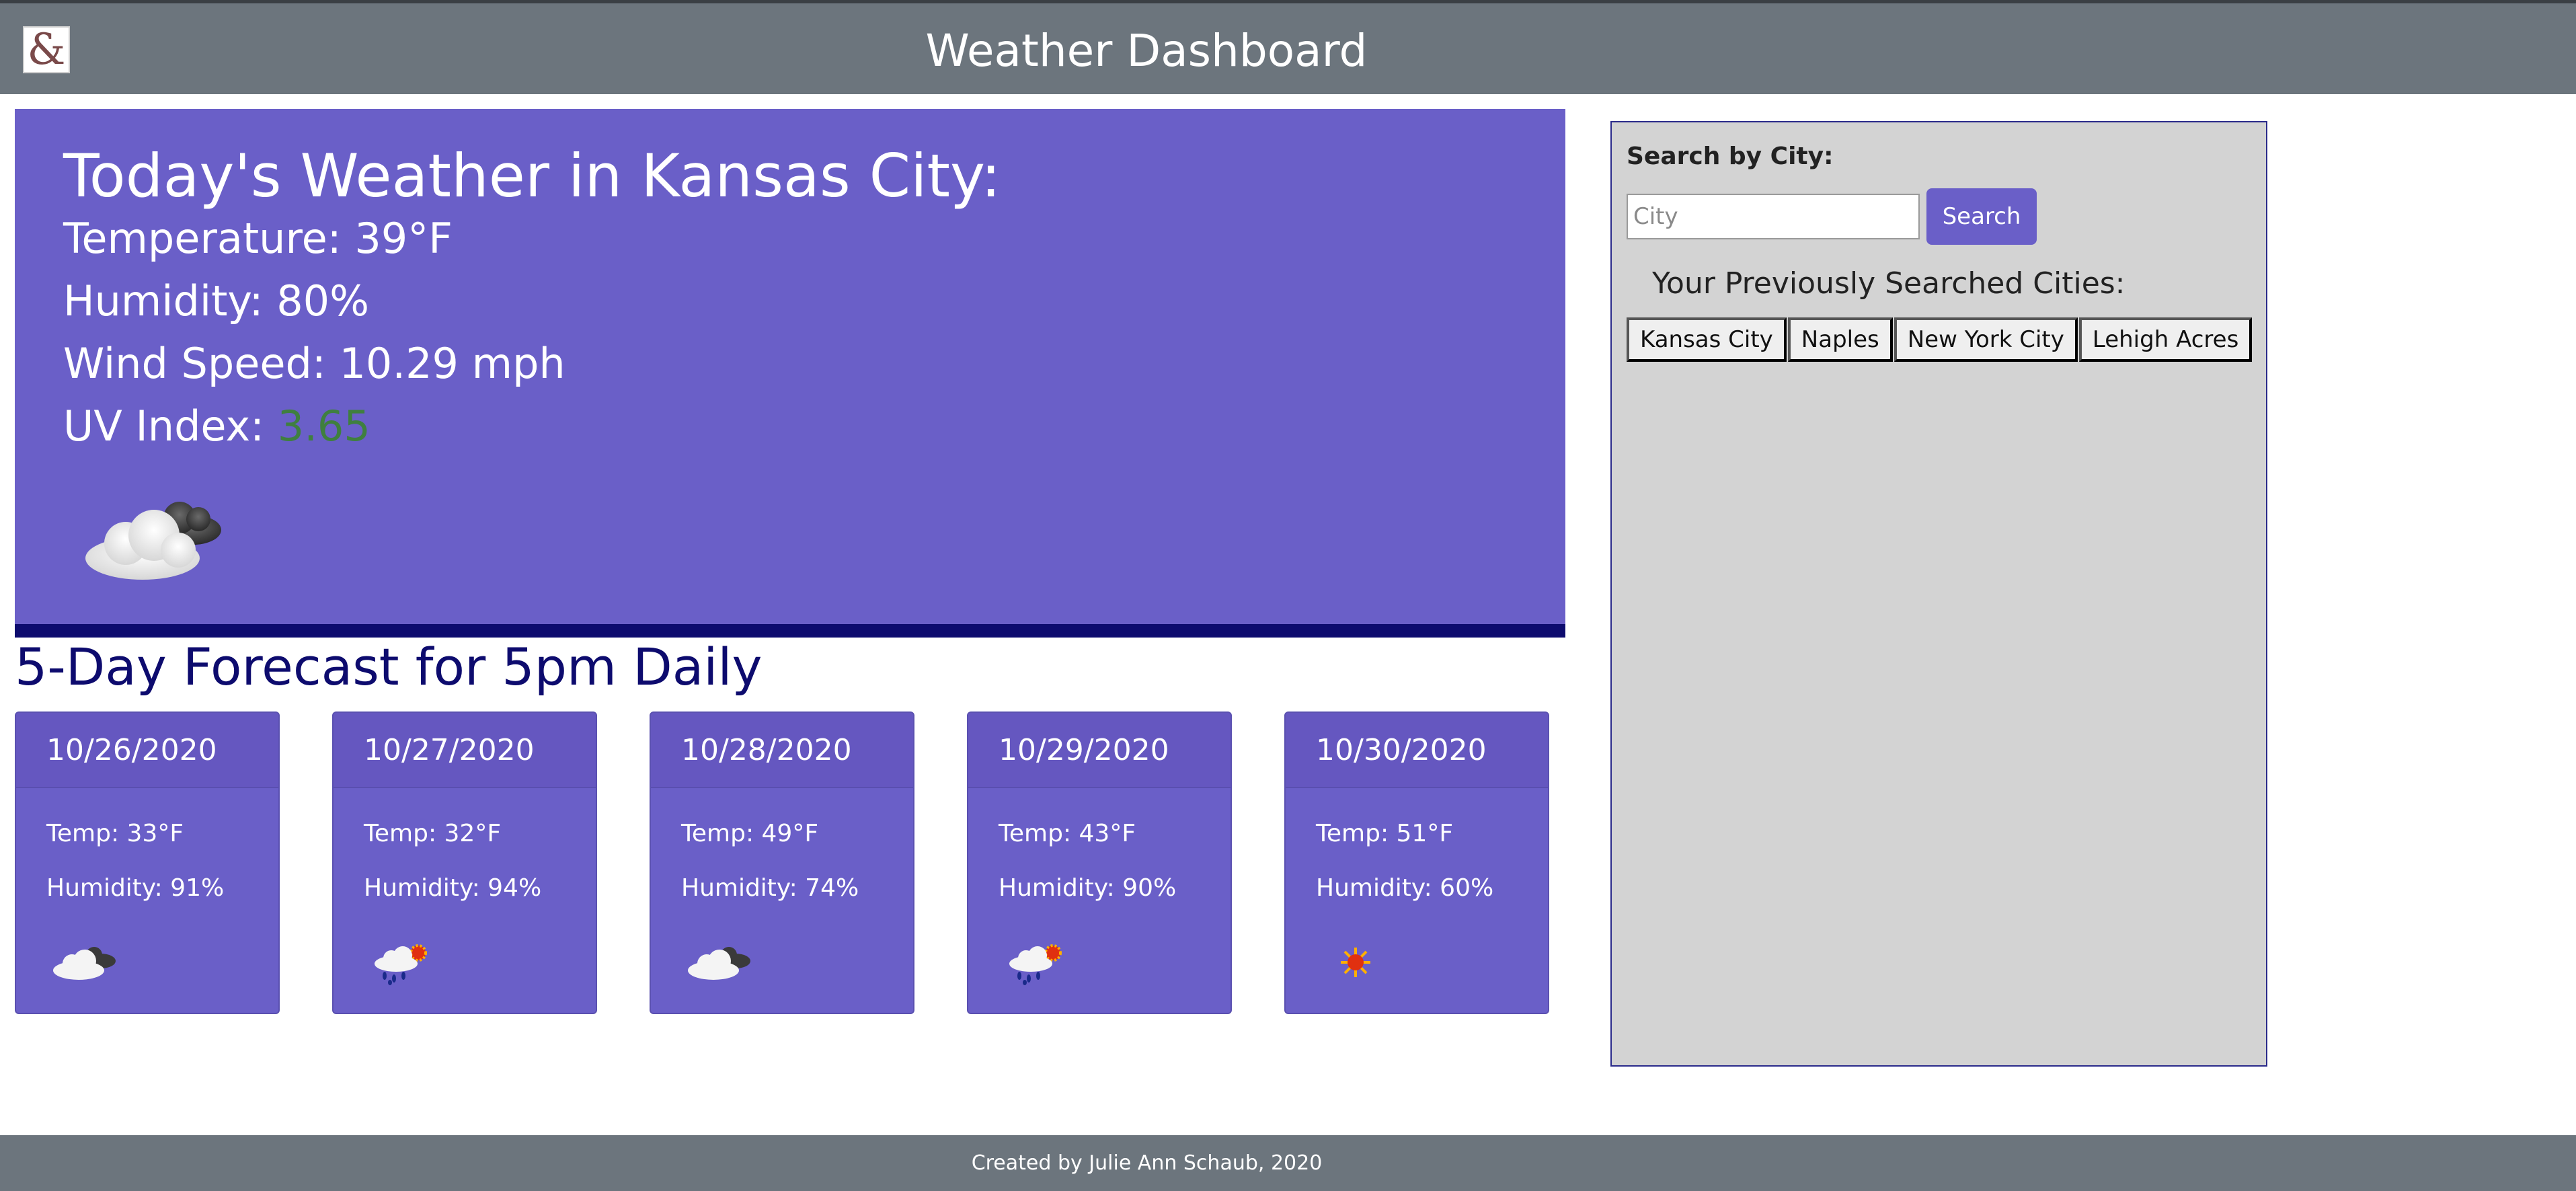  What do you see at coordinates (1889, 283) in the screenshot?
I see `previous-cities-title: Your Previously Searched Cities:` at bounding box center [1889, 283].